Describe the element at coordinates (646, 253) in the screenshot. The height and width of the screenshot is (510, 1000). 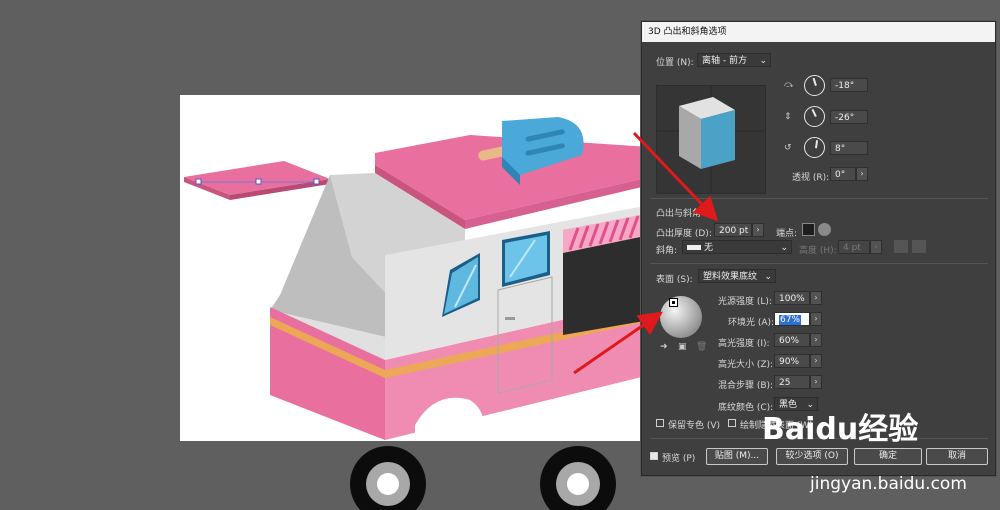
I see `annotation-arrows` at that location.